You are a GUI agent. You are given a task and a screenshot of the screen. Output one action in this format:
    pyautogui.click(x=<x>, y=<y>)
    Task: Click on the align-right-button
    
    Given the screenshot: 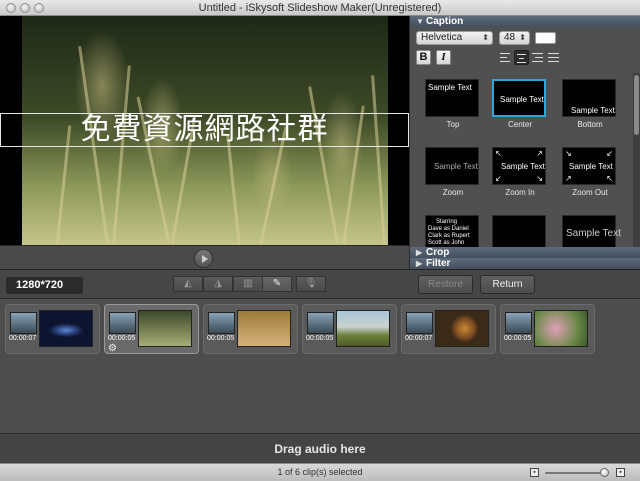 What is the action you would take?
    pyautogui.click(x=537, y=57)
    